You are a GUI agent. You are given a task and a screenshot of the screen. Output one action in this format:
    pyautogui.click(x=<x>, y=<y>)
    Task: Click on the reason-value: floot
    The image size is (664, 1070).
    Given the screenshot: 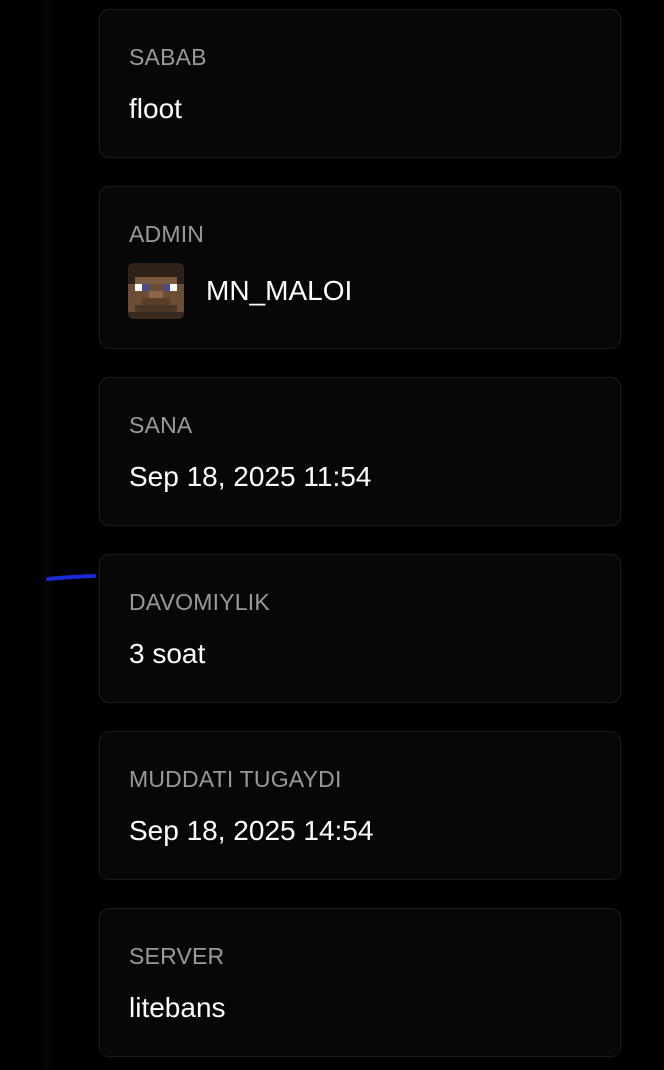 What is the action you would take?
    pyautogui.click(x=155, y=108)
    